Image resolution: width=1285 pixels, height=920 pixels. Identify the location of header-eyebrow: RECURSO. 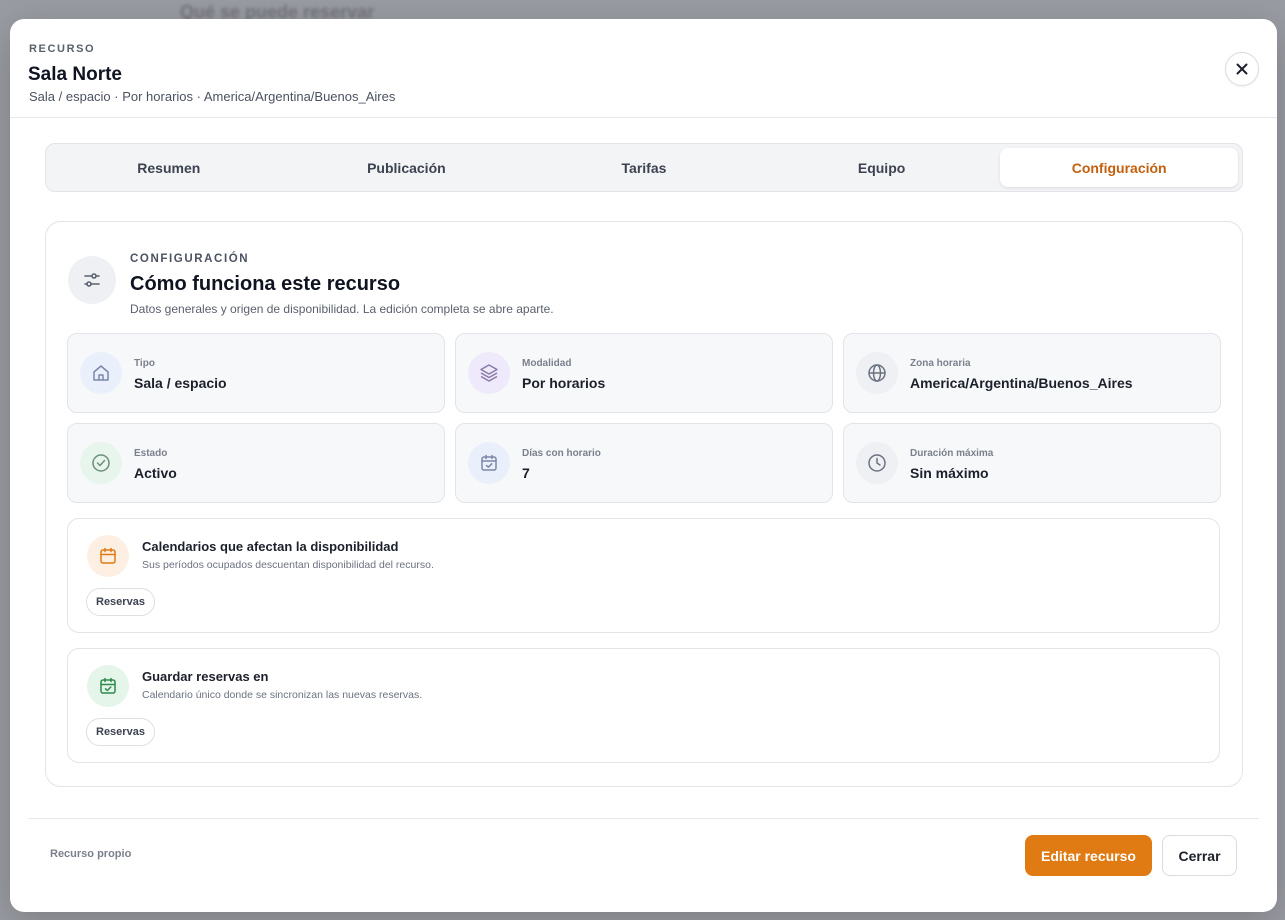
(62, 49).